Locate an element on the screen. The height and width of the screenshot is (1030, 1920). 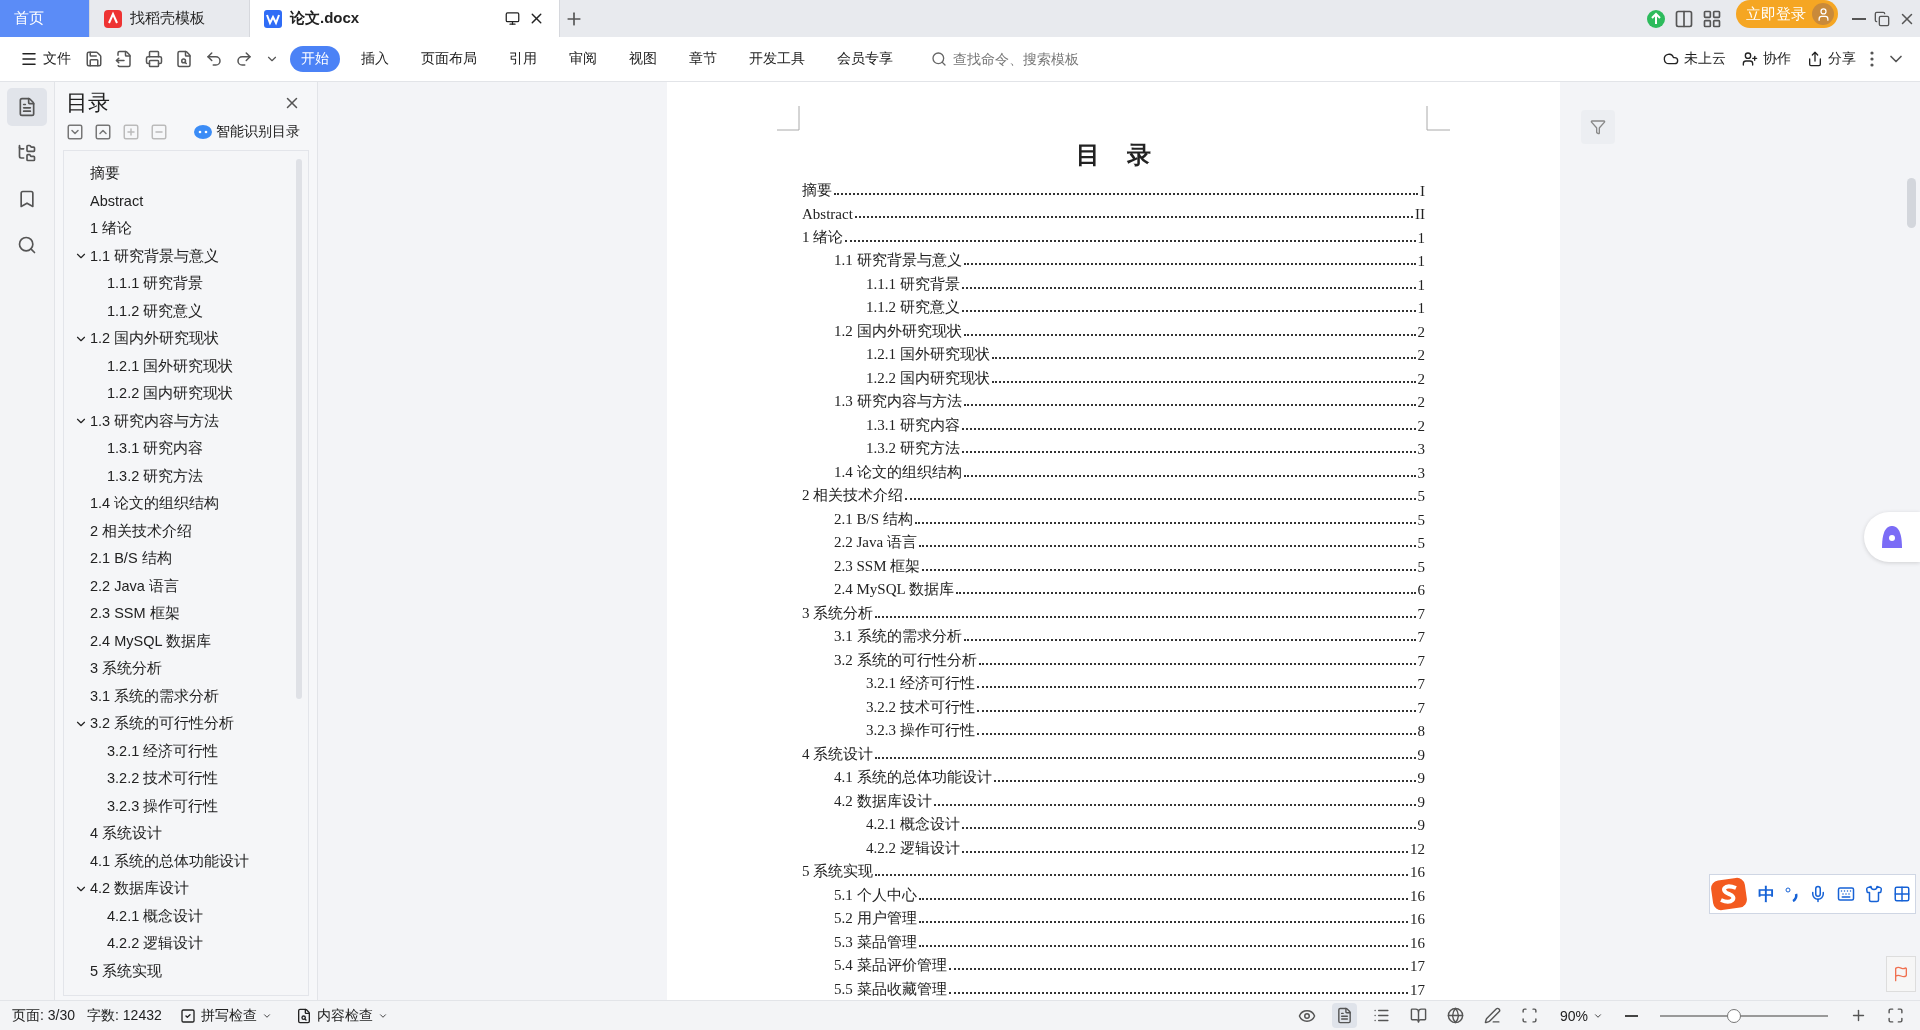
toc-page-number: 8 is located at coordinates (1421, 731).